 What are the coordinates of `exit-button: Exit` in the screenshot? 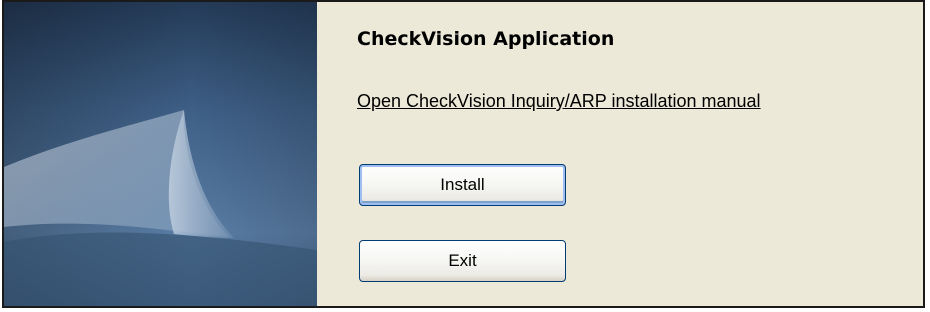 It's located at (462, 261).